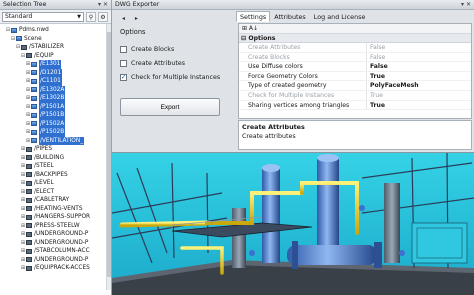 The height and width of the screenshot is (295, 474). Describe the element at coordinates (55, 200) in the screenshot. I see `tree-item: ⊞/CABLETRAY` at that location.